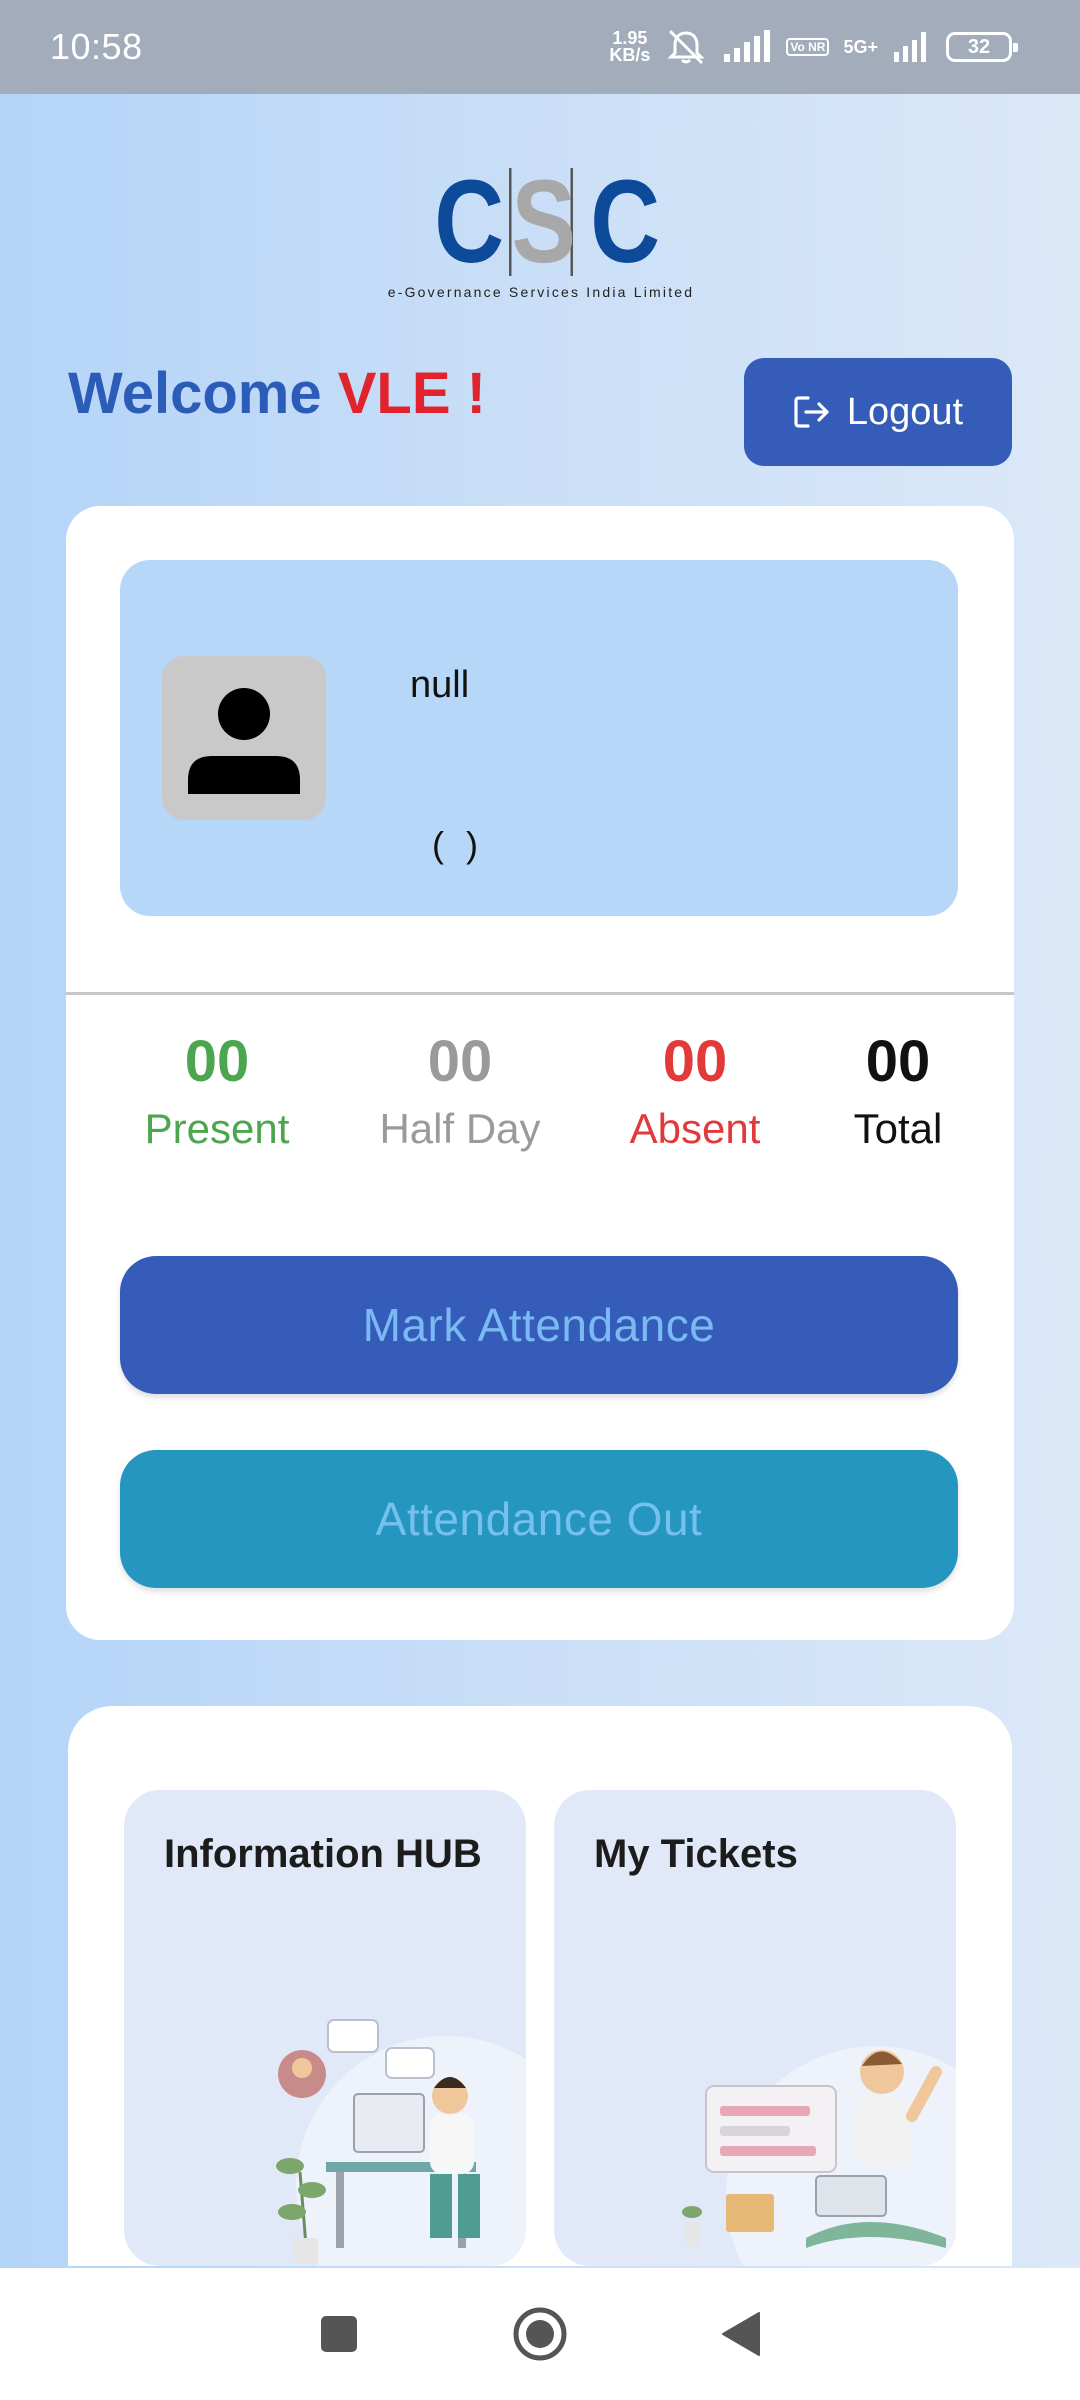  I want to click on net-speed: 1.95 KB/s, so click(630, 46).